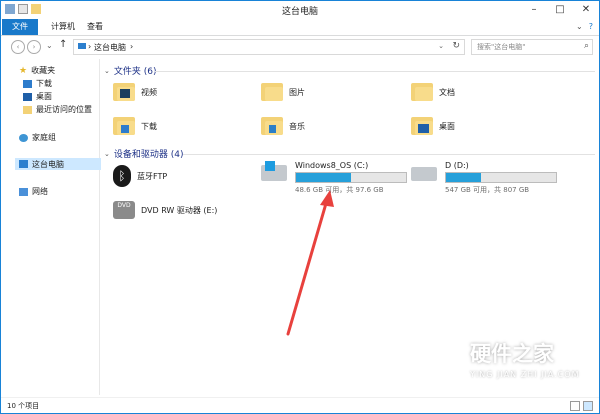  What do you see at coordinates (512, 354) in the screenshot?
I see `watermark-brand: 硬件之家` at bounding box center [512, 354].